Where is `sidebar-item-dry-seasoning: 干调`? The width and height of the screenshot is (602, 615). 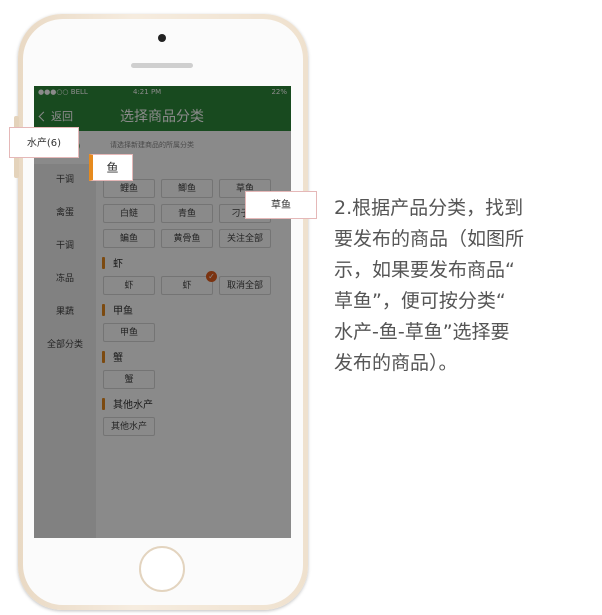 sidebar-item-dry-seasoning: 干调 is located at coordinates (65, 180).